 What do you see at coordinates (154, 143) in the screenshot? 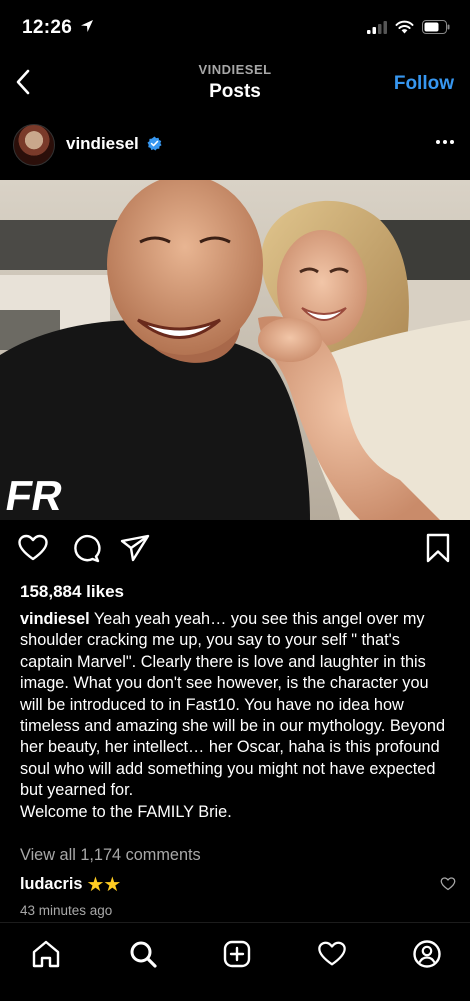
I see `verified-badge-icon` at bounding box center [154, 143].